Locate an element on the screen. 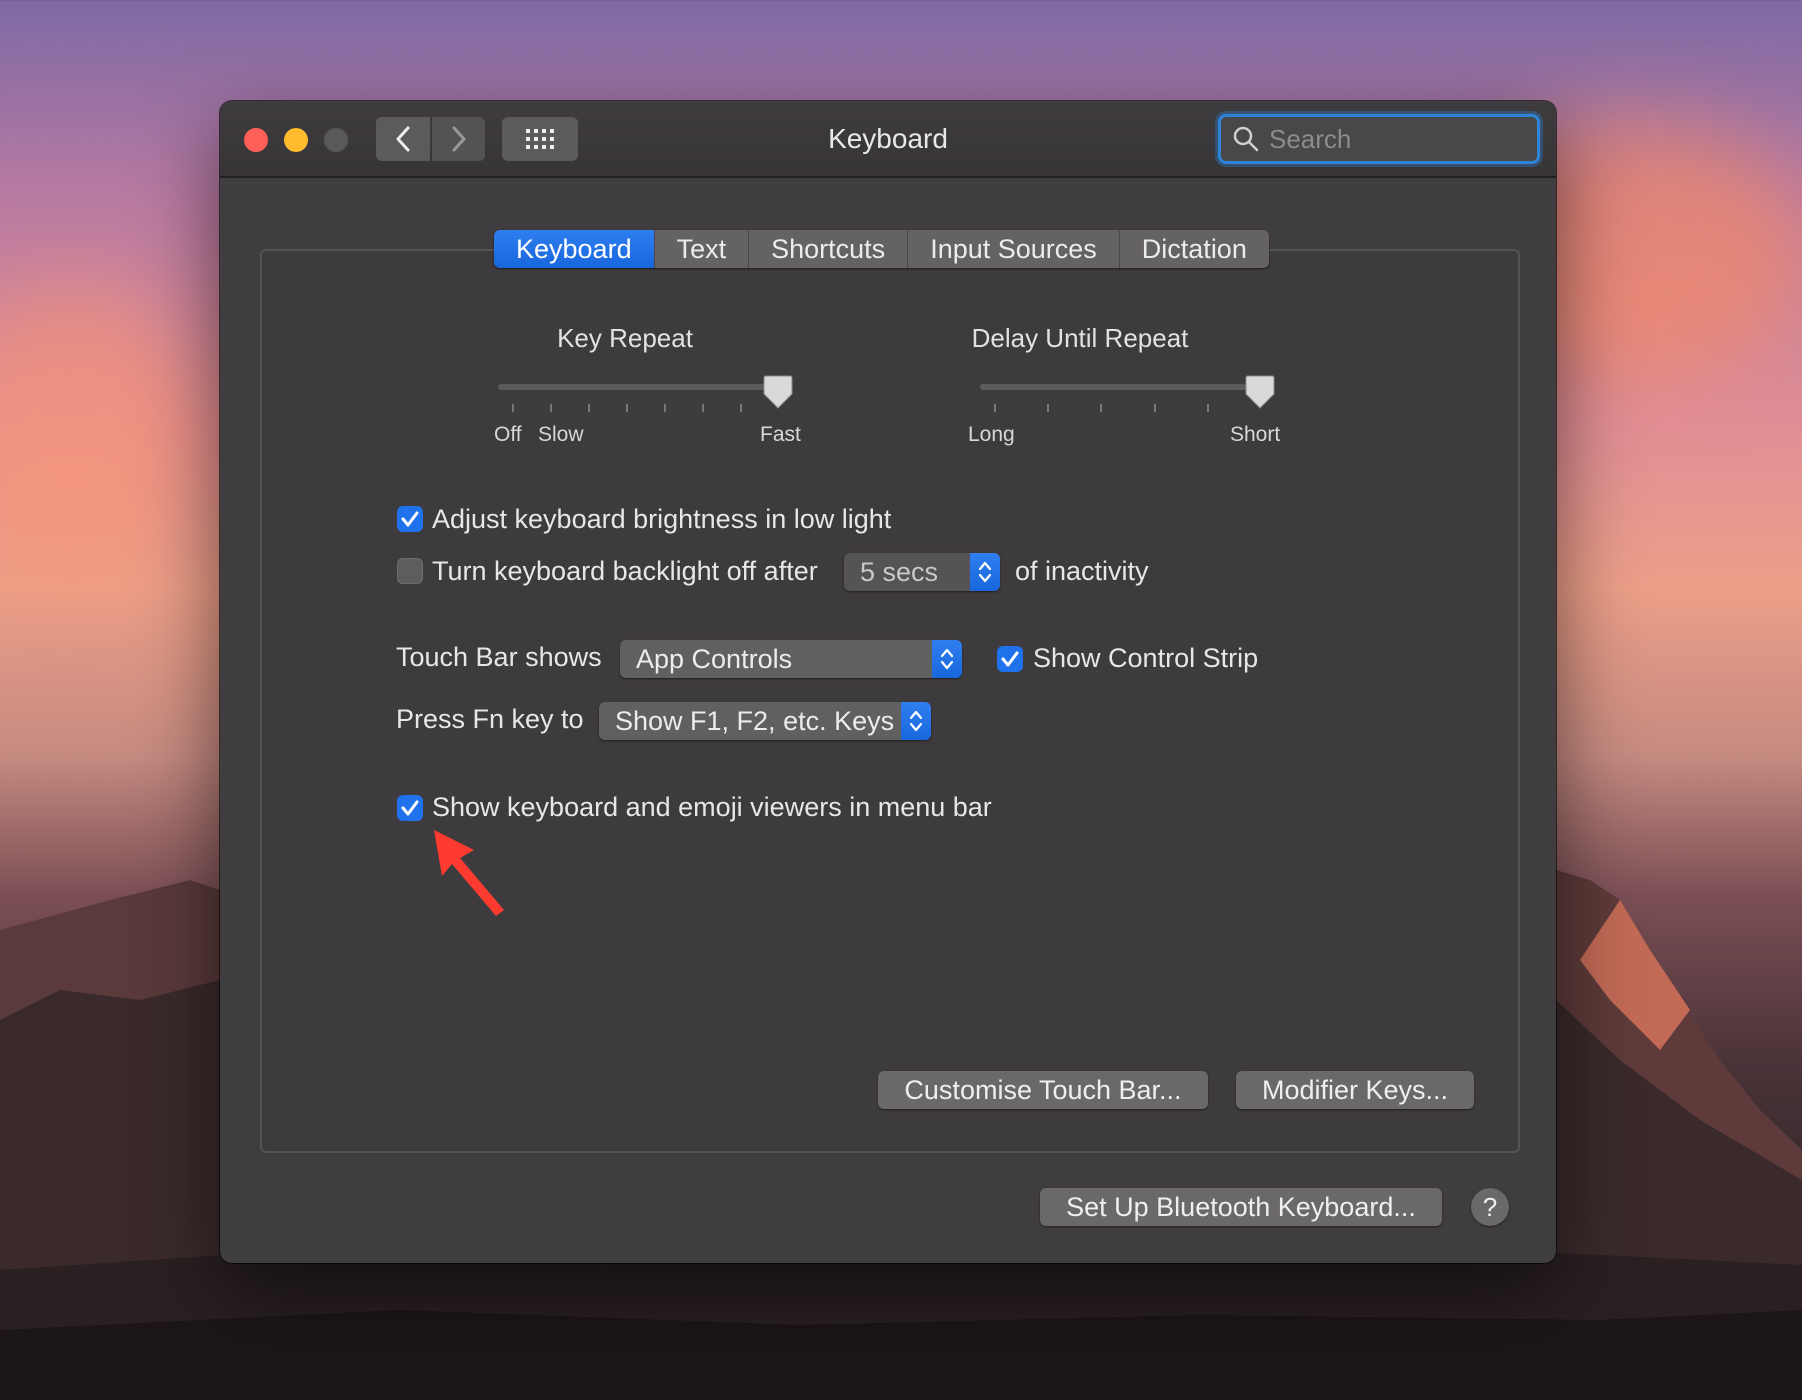 The image size is (1802, 1400). emoji-viewers-checkbox is located at coordinates (410, 808).